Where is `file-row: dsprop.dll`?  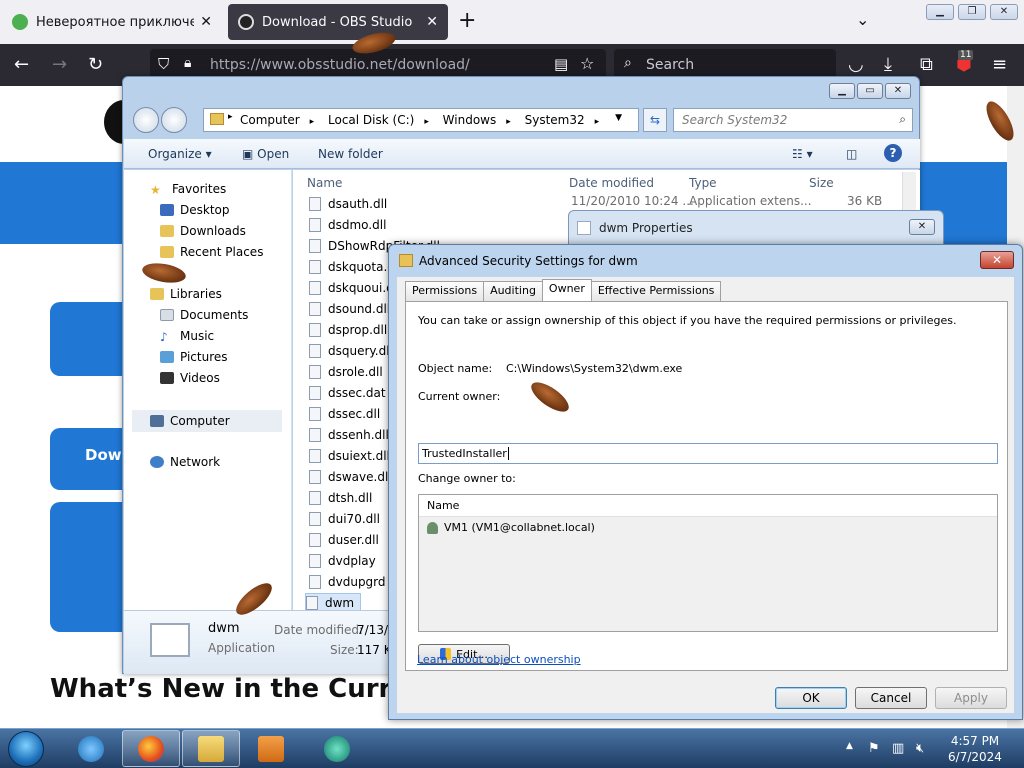 file-row: dsprop.dll is located at coordinates (348, 330).